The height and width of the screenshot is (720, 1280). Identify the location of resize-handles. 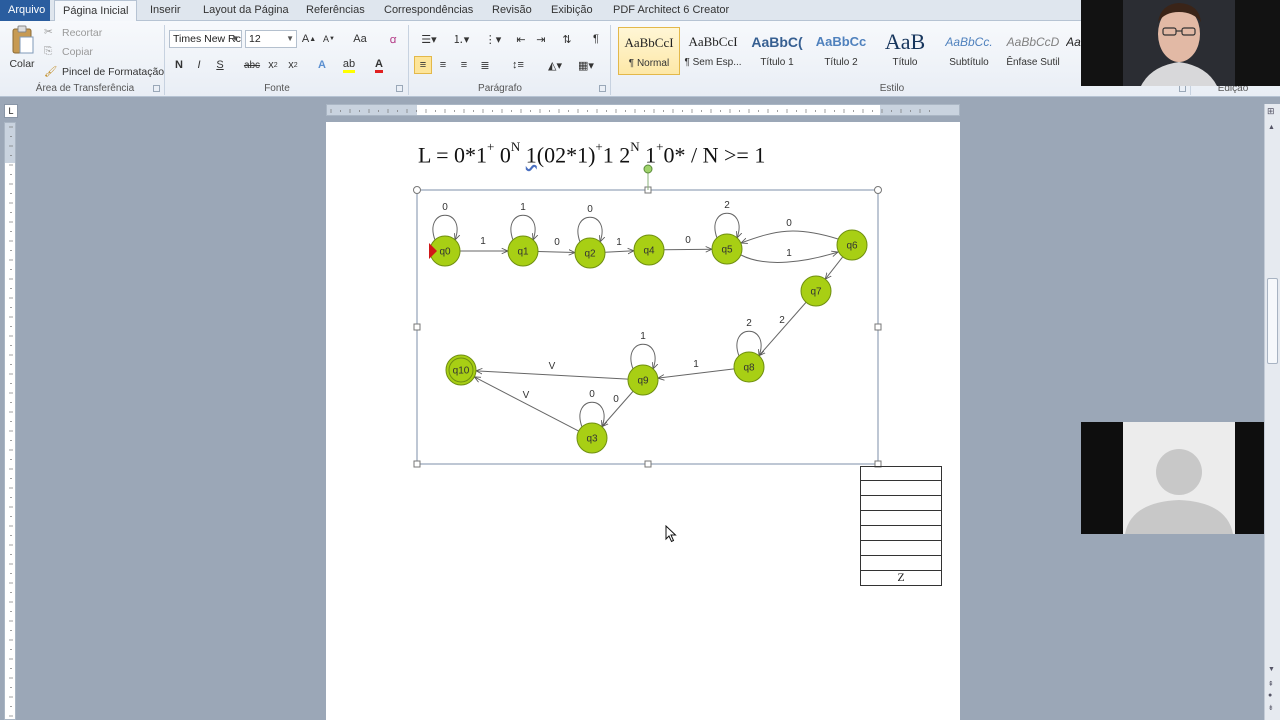
(647, 327).